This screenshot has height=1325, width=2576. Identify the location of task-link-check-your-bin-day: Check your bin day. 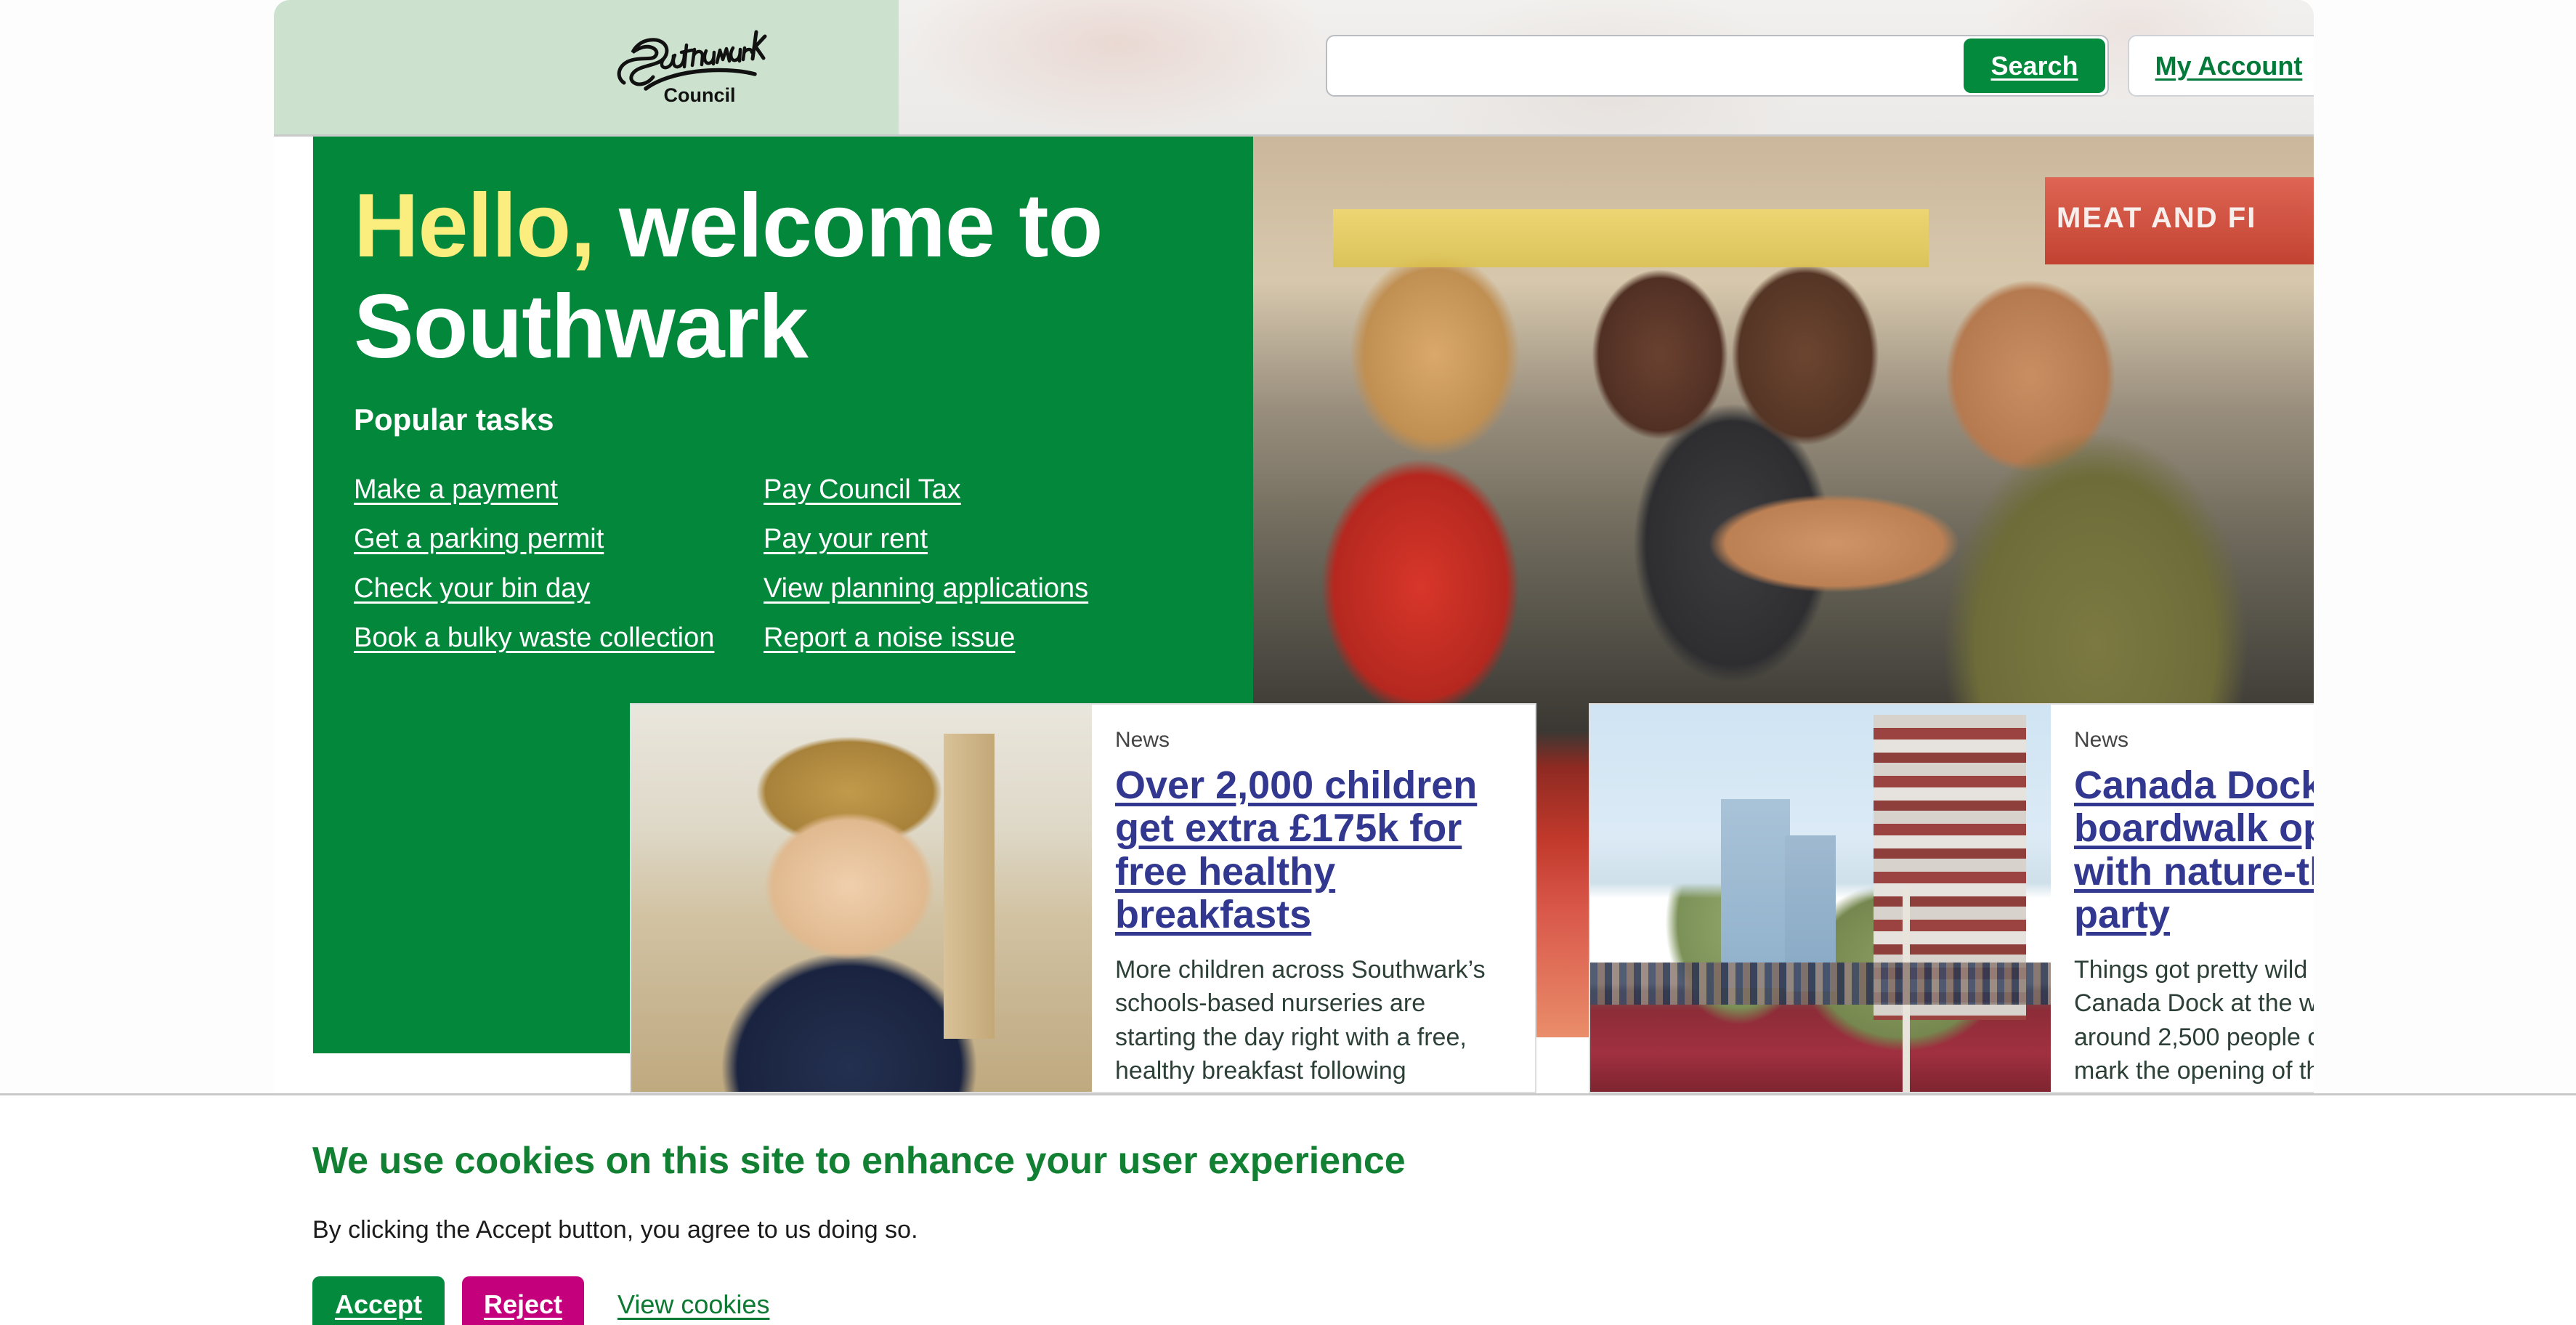
(553, 588).